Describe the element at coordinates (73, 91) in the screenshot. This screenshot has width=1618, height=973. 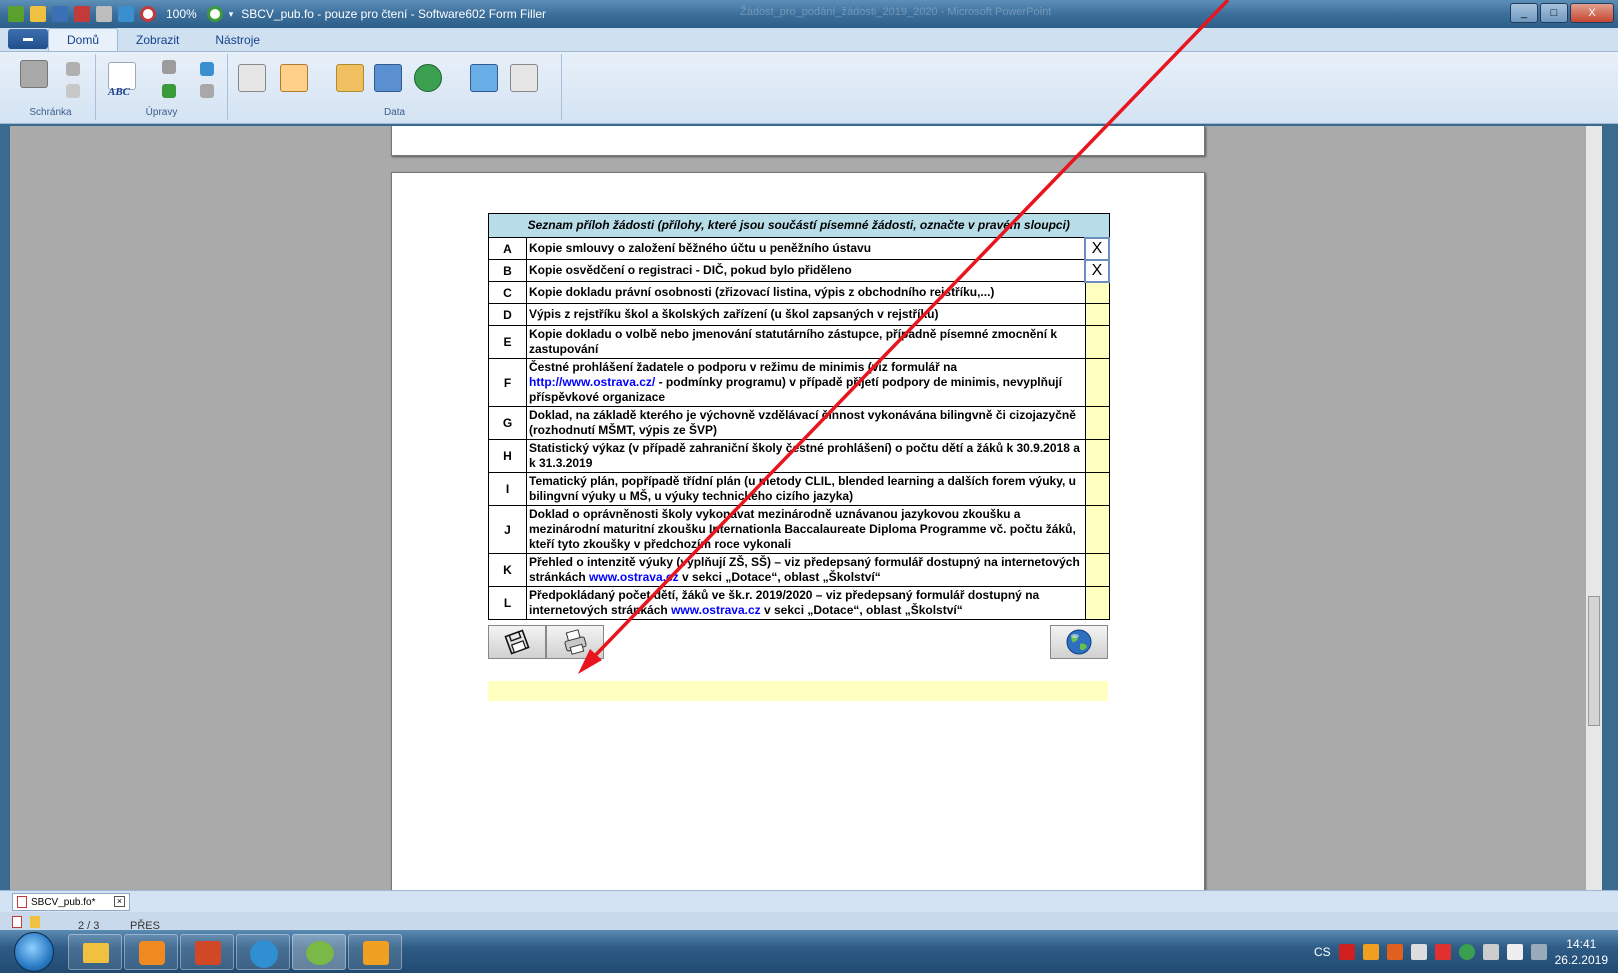
I see `copy-icon` at that location.